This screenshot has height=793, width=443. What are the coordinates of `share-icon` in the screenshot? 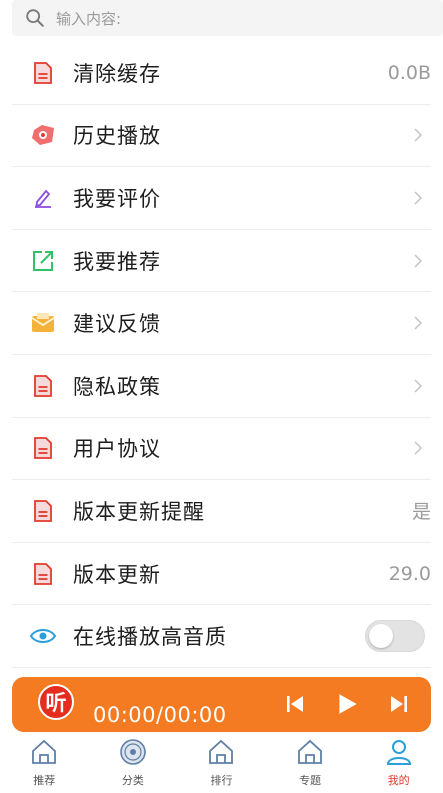 It's located at (43, 261).